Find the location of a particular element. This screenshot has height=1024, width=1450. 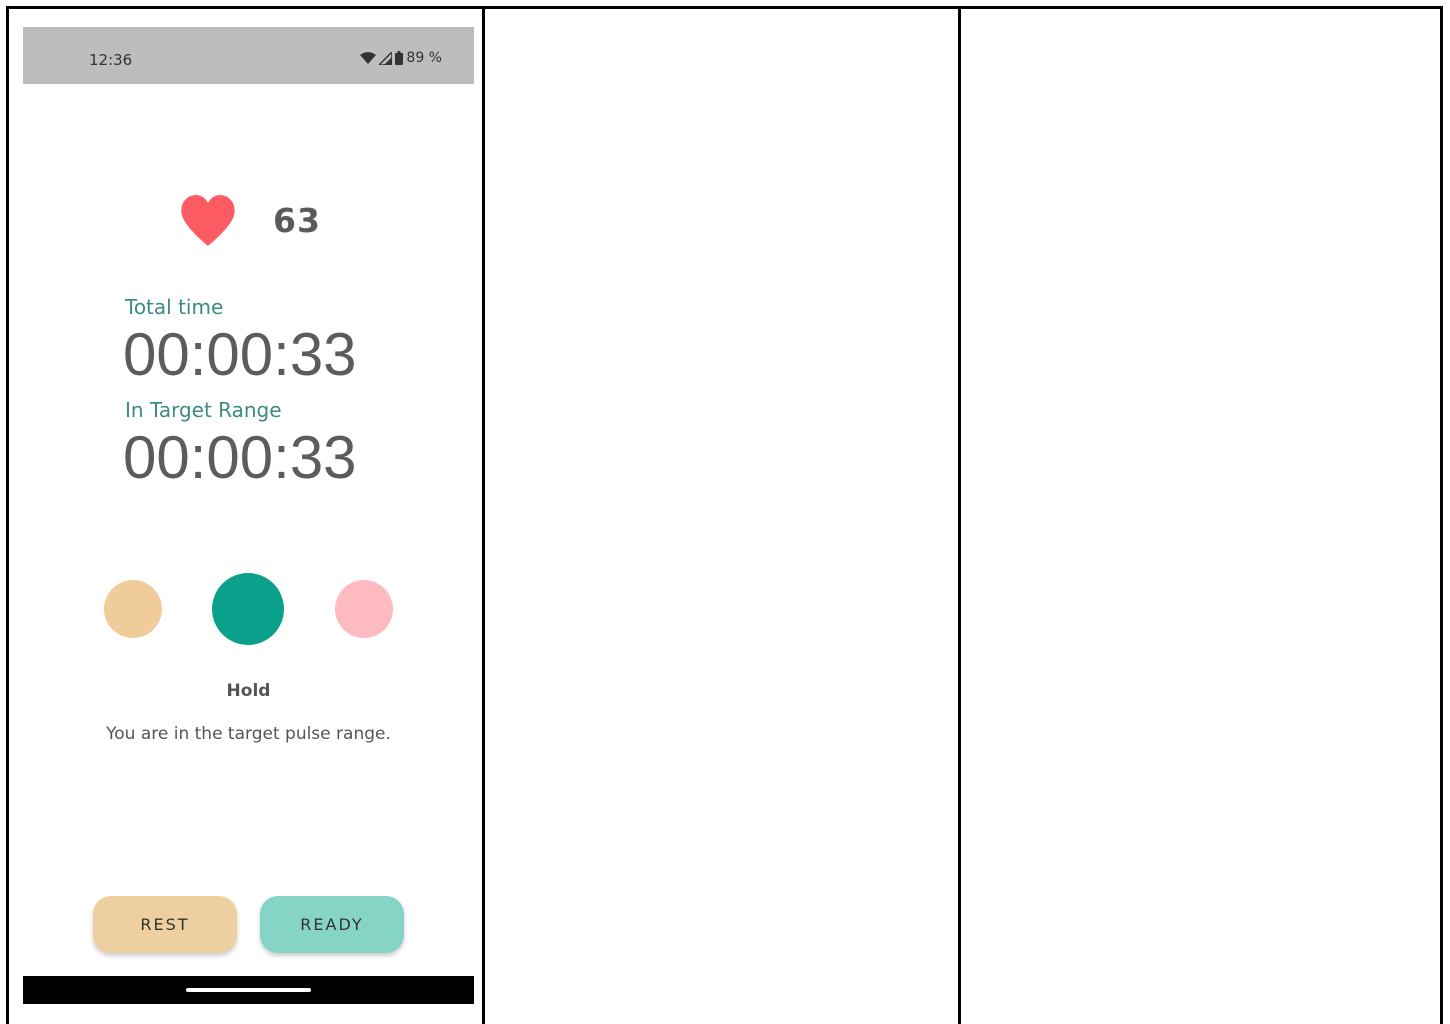

status-icons: 89 % is located at coordinates (401, 58).